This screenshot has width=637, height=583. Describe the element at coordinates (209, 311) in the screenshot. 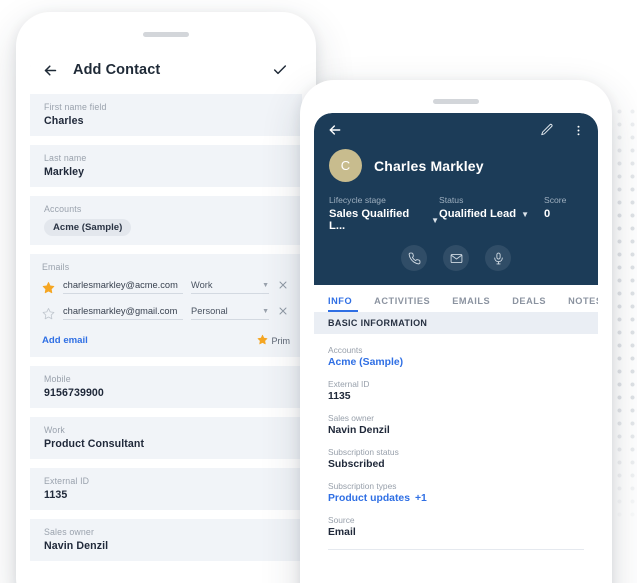

I see `email-type-value: Personal` at that location.